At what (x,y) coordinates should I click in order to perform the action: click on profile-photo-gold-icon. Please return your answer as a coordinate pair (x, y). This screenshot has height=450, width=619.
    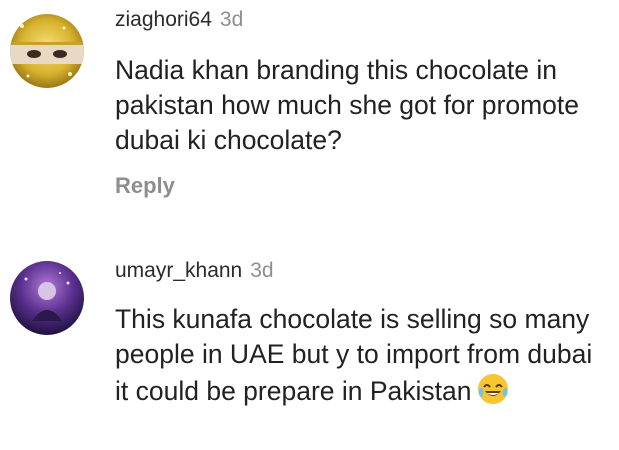
    Looking at the image, I should click on (47, 51).